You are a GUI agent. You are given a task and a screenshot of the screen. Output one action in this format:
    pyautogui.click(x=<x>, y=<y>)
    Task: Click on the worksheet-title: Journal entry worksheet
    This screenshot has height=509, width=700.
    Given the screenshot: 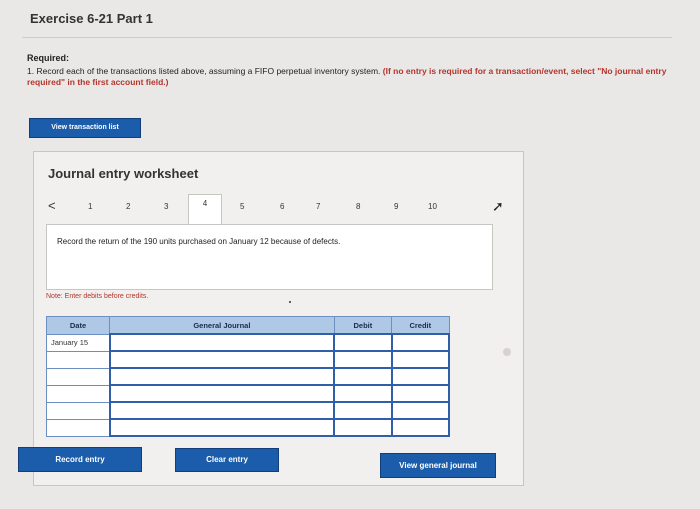 What is the action you would take?
    pyautogui.click(x=123, y=173)
    